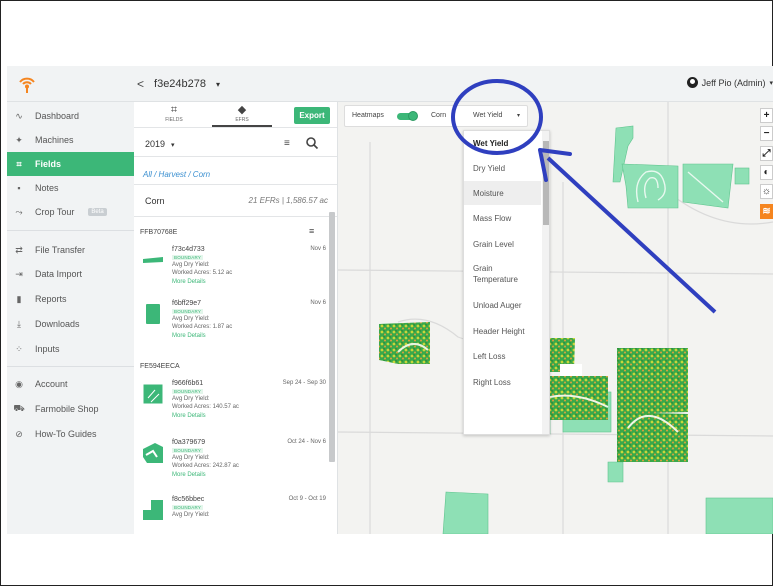 The image size is (773, 586). I want to click on notes-icon: ▪, so click(19, 188).